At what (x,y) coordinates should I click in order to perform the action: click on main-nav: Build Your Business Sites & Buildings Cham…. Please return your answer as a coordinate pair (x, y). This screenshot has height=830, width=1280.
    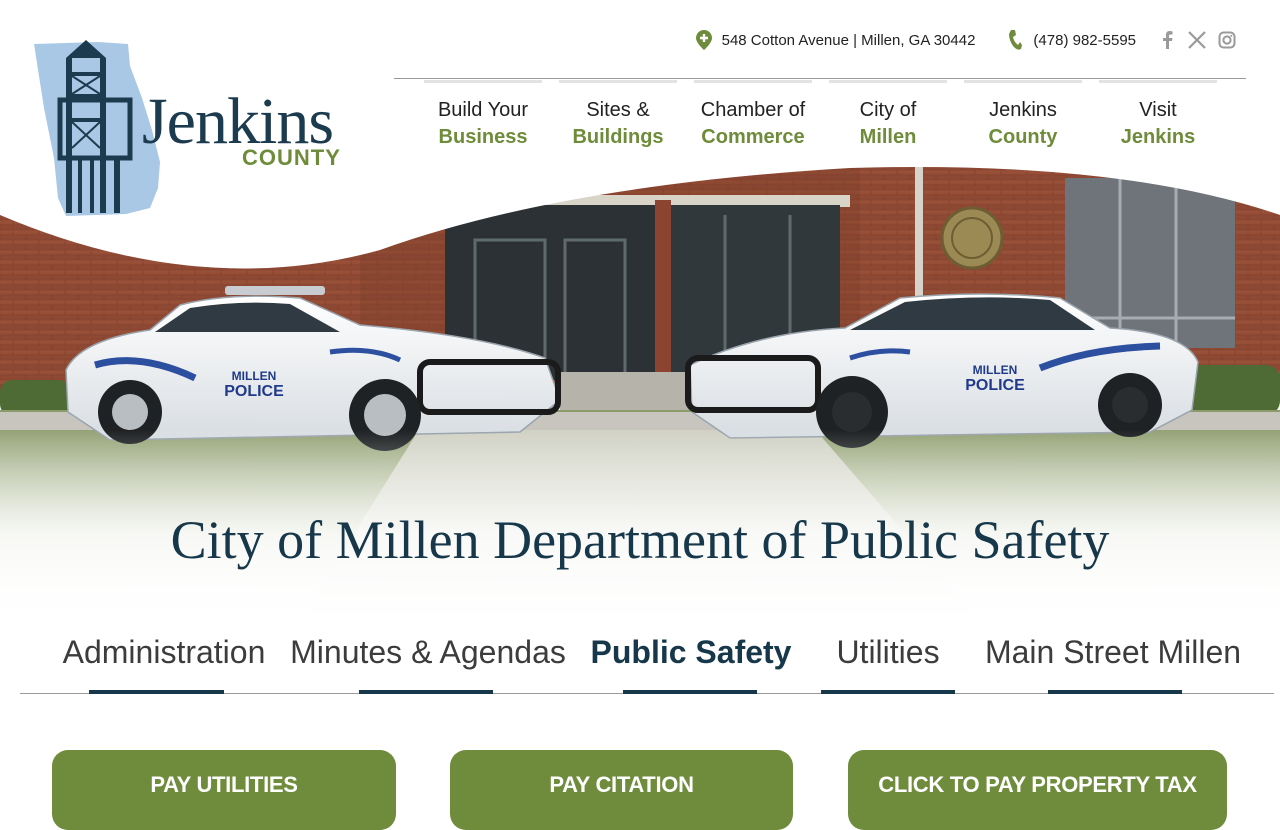
    Looking at the image, I should click on (820, 115).